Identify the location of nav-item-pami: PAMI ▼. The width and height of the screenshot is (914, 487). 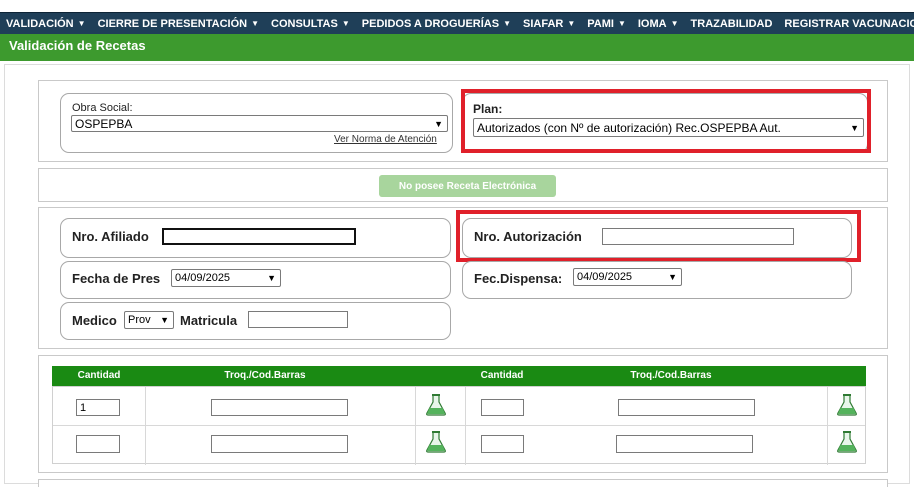
(606, 24).